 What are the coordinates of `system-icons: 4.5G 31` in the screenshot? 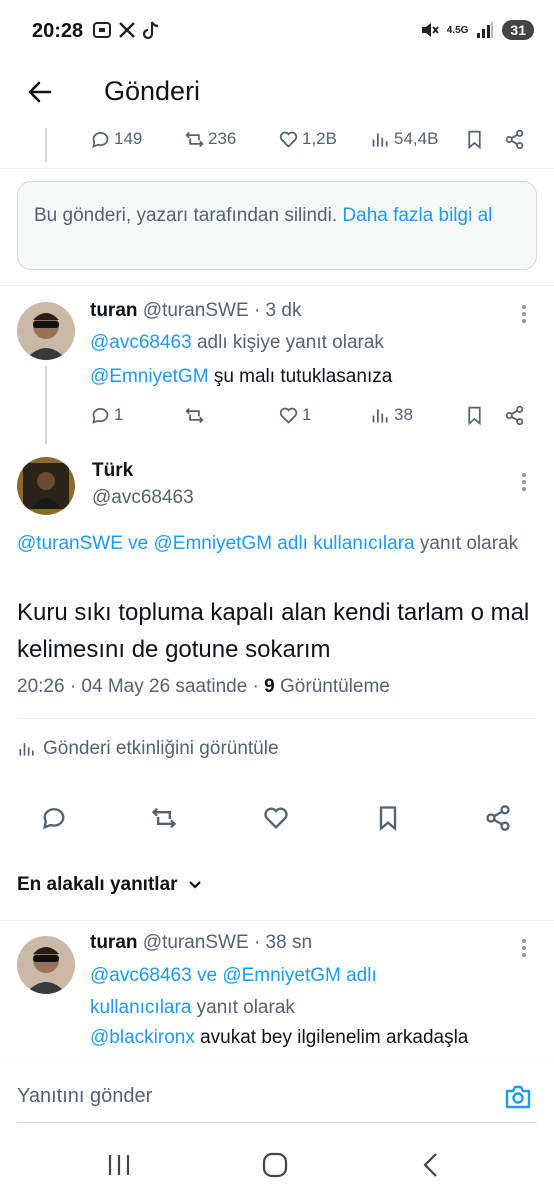 It's located at (476, 30).